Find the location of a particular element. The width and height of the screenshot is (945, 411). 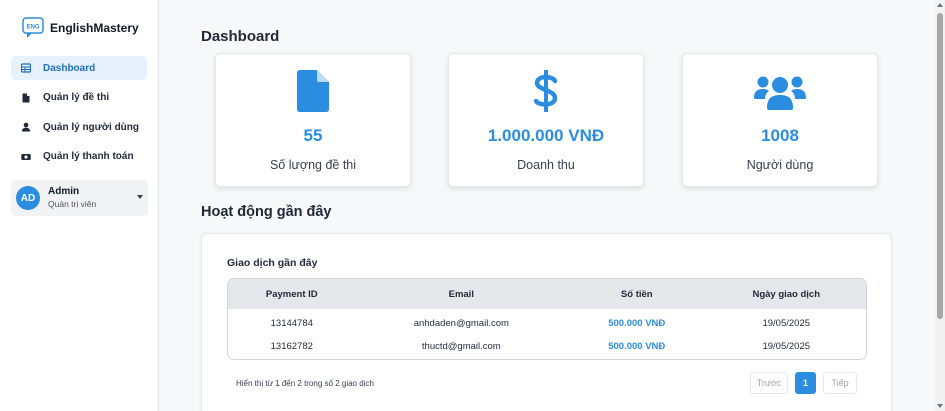

scroll-up-arrow-icon is located at coordinates (940, 5).